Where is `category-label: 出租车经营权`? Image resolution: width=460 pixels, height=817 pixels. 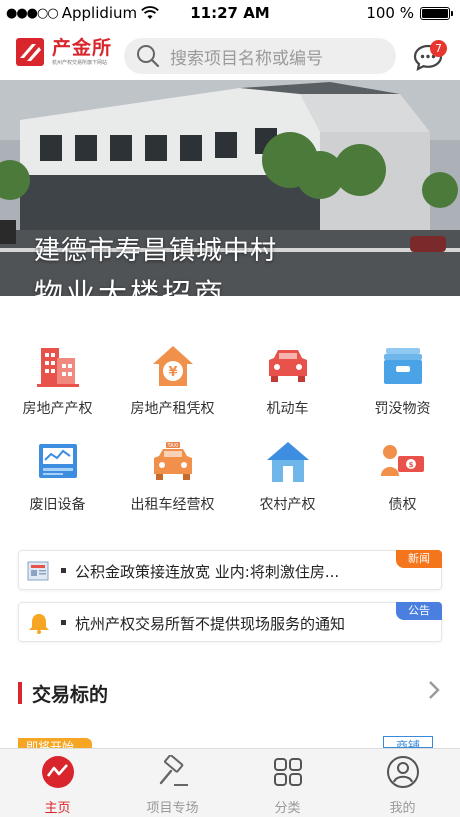
category-label: 出租车经营权 is located at coordinates (172, 505).